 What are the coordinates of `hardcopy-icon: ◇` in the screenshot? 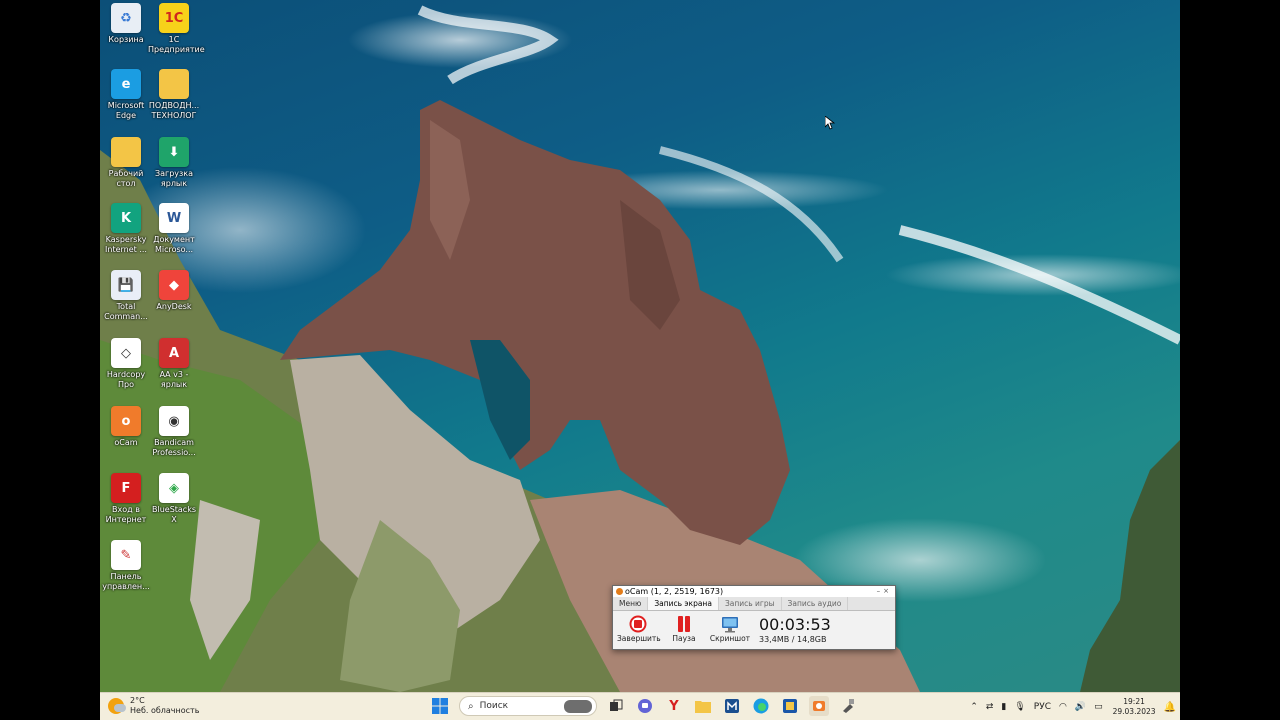 It's located at (126, 353).